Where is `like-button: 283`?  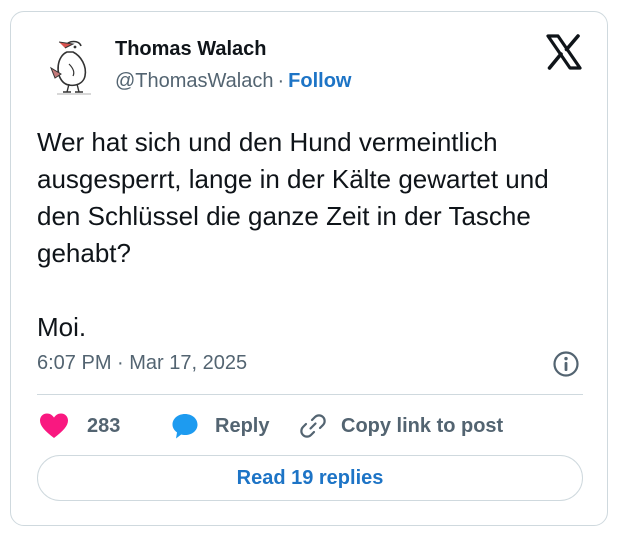 like-button: 283 is located at coordinates (79, 426).